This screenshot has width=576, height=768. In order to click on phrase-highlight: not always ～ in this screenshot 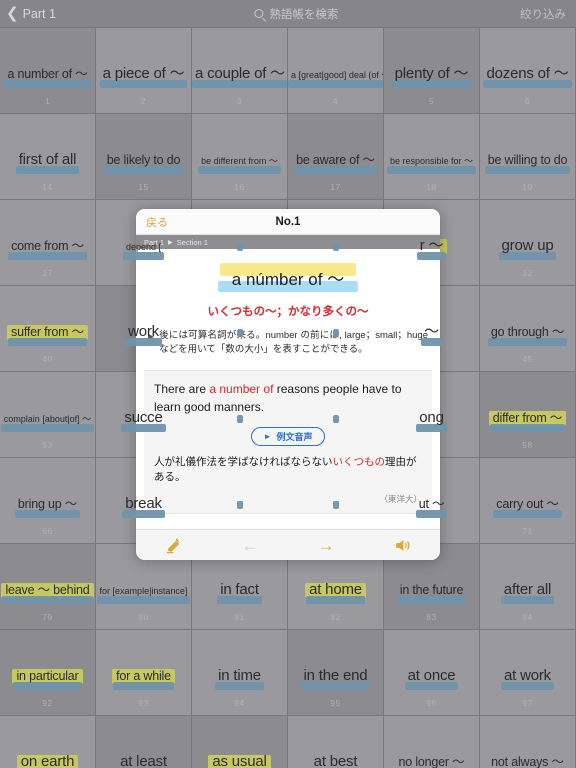, I will do `click(527, 760)`.